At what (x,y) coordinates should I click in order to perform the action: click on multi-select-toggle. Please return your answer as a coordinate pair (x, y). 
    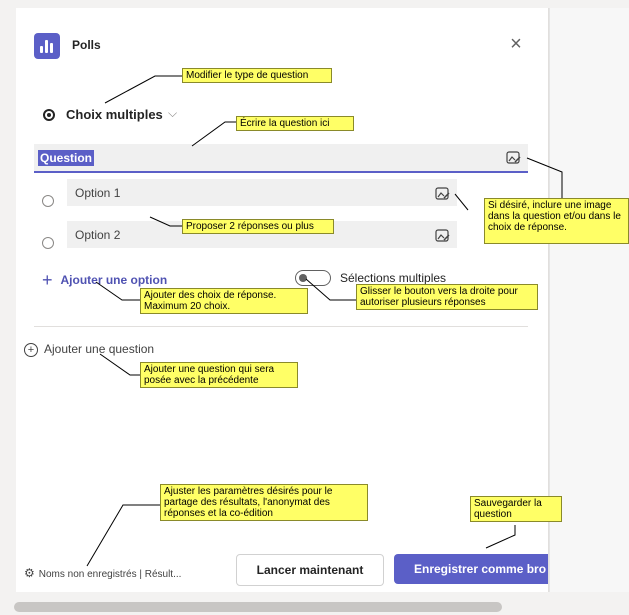
    Looking at the image, I should click on (313, 278).